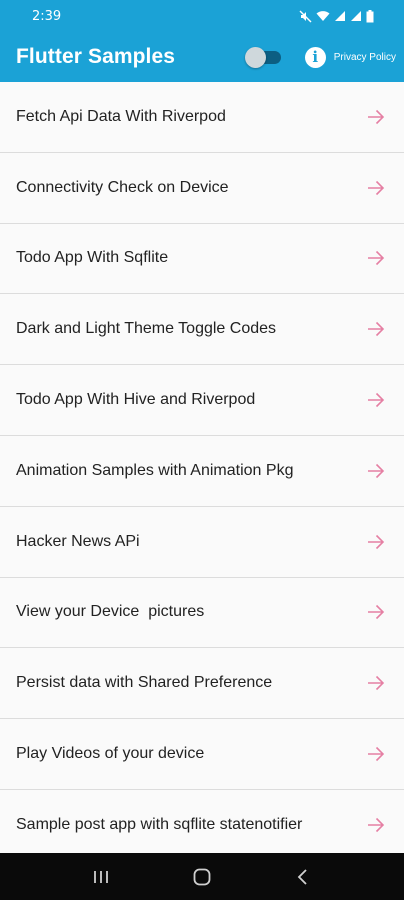  What do you see at coordinates (365, 57) in the screenshot?
I see `privacy-policy-link: Privacy Policy` at bounding box center [365, 57].